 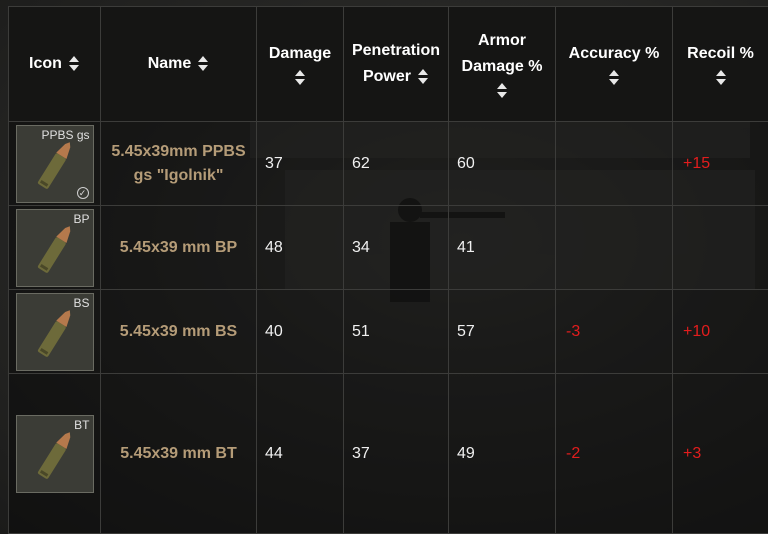 What do you see at coordinates (65, 134) in the screenshot?
I see `ammo-type-label: PPBS gs` at bounding box center [65, 134].